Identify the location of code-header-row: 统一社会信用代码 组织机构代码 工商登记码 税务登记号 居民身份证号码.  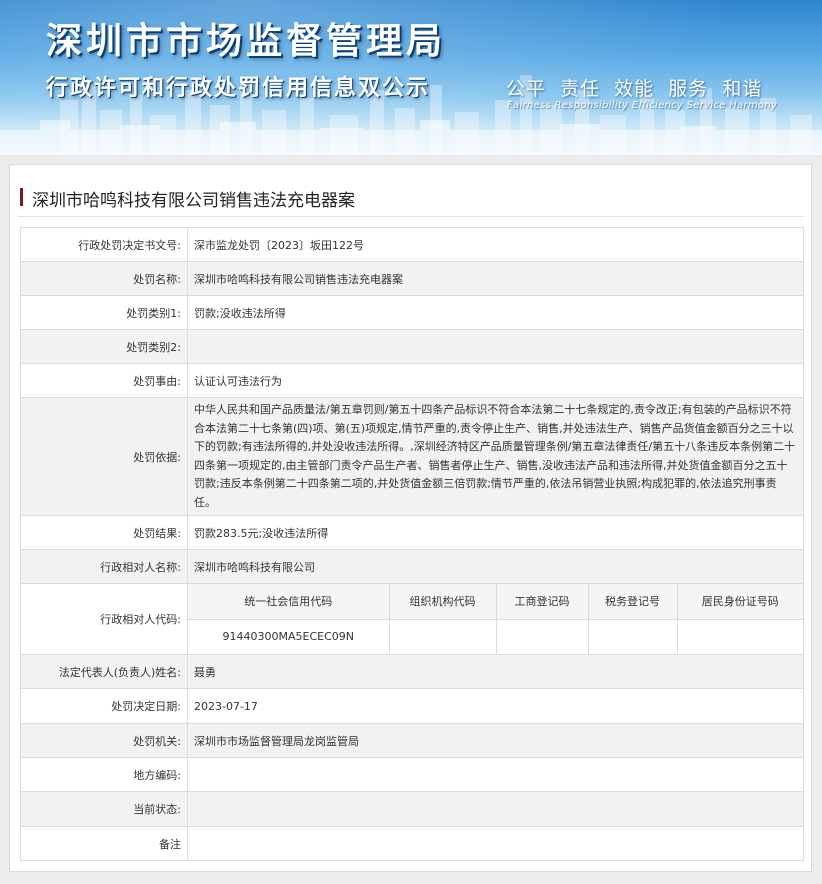
(495, 602).